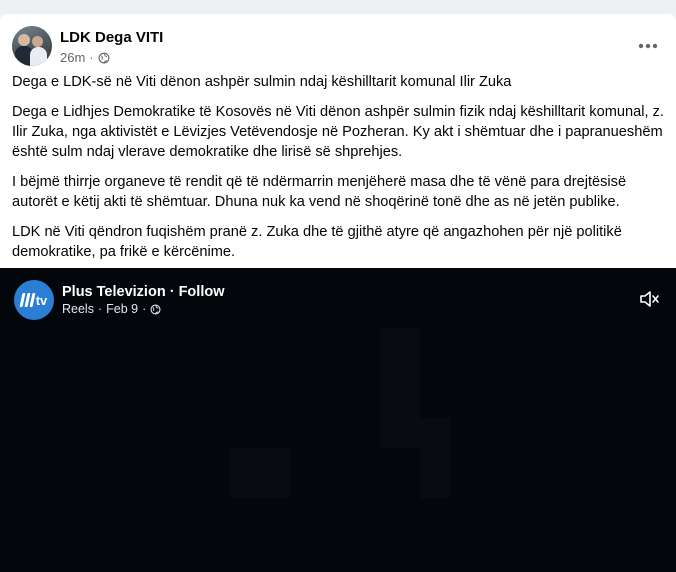  Describe the element at coordinates (34, 300) in the screenshot. I see `channel-logo: tv` at that location.